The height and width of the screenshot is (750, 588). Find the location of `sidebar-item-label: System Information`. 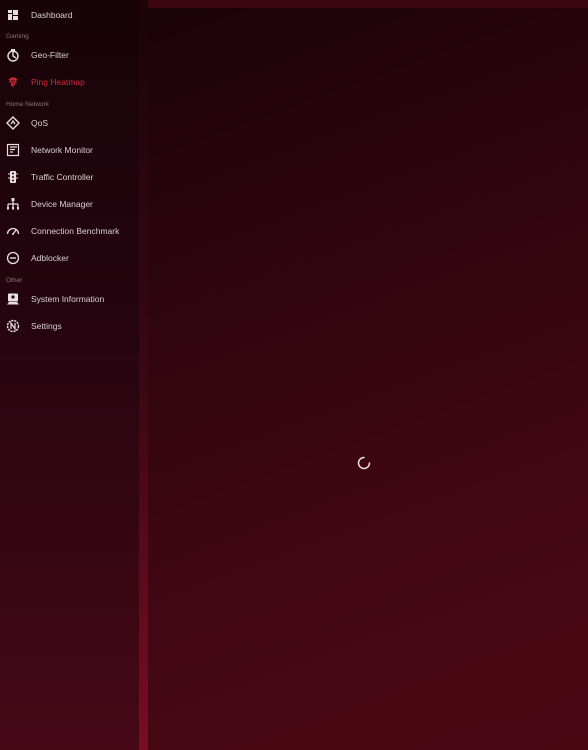

sidebar-item-label: System Information is located at coordinates (68, 299).